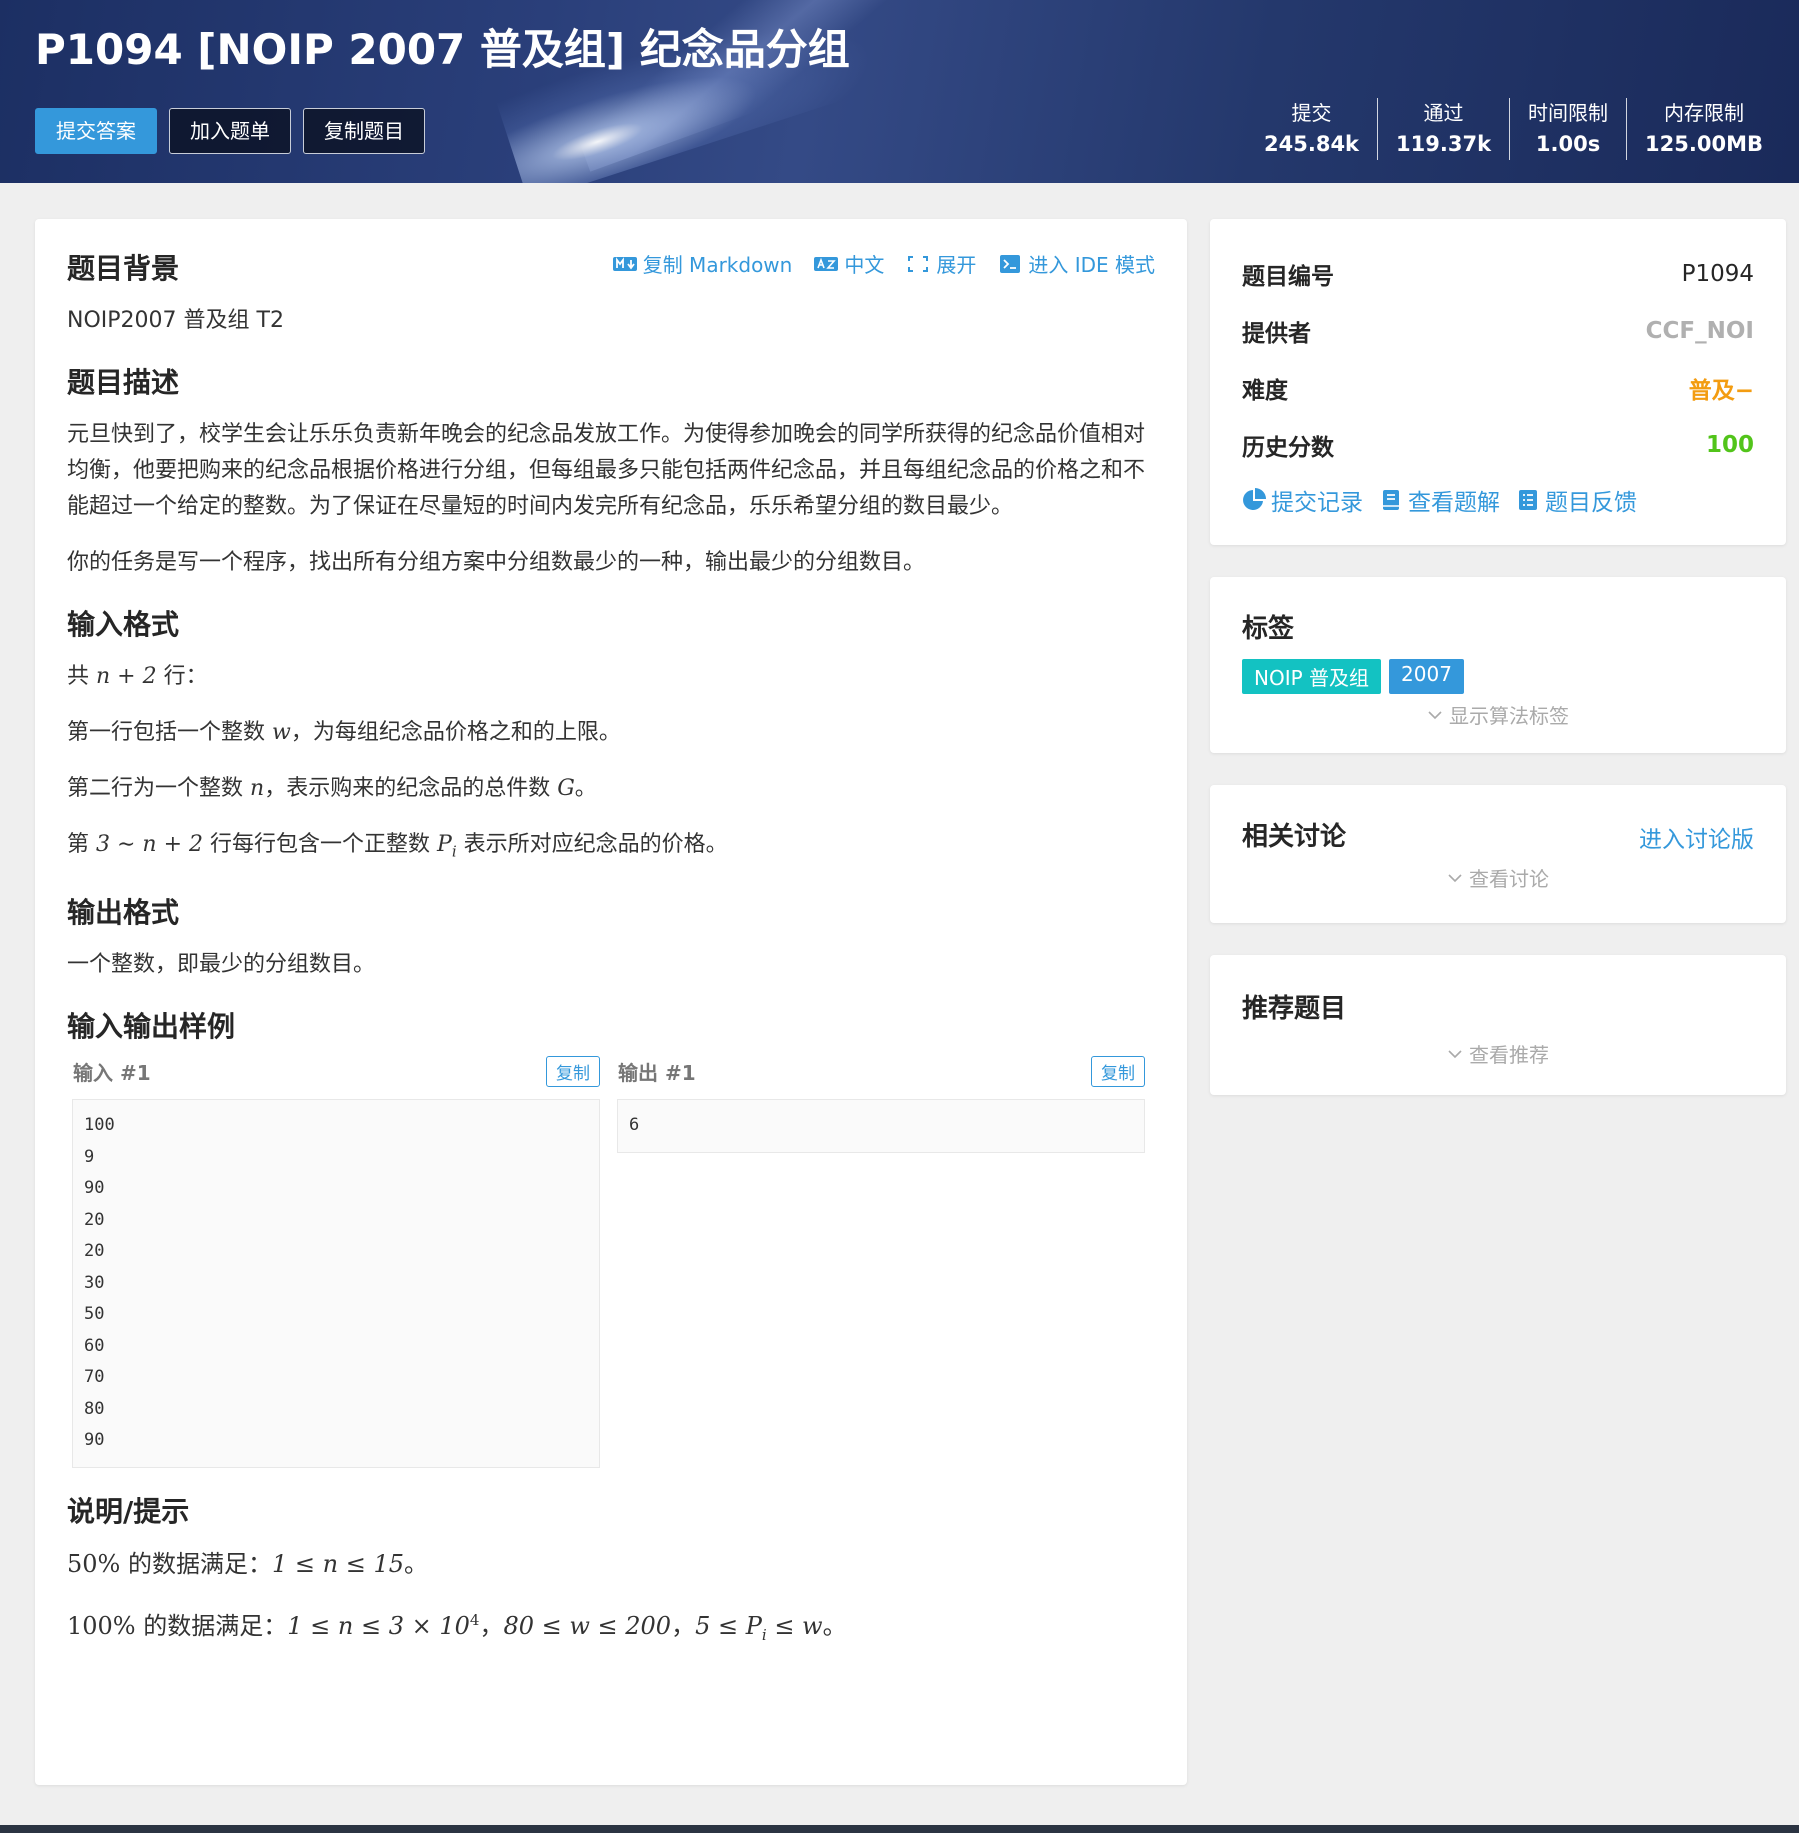 This screenshot has height=1833, width=1799. I want to click on info-label: 历史分数, so click(1288, 447).